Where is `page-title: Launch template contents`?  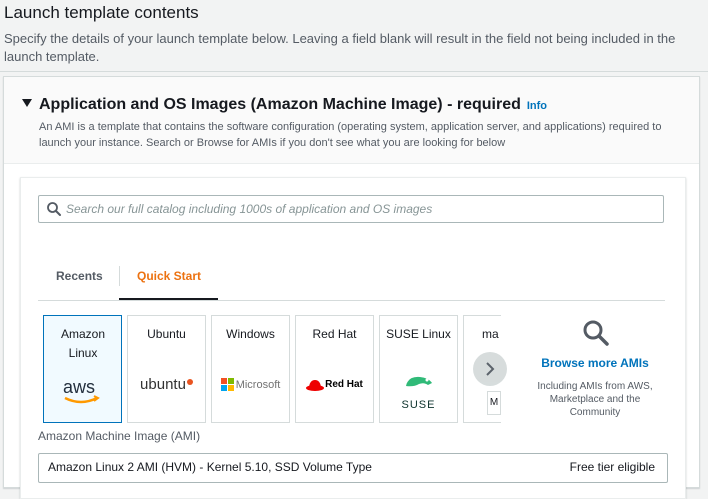 page-title: Launch template contents is located at coordinates (101, 12).